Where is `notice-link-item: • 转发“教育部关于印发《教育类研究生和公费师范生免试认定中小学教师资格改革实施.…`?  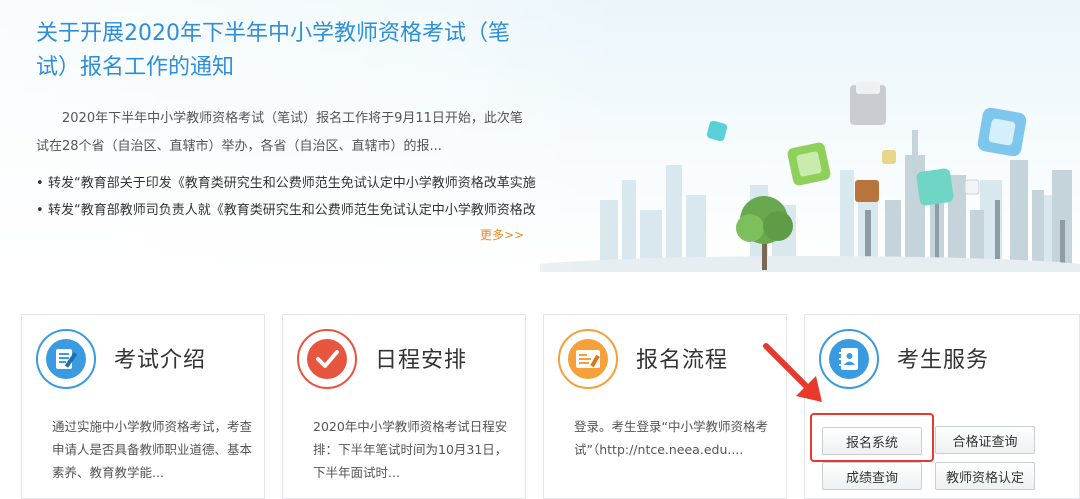 notice-link-item: • 转发“教育部关于印发《教育类研究生和公费师范生免试认定中小学教师资格改革实施.… is located at coordinates (286, 183).